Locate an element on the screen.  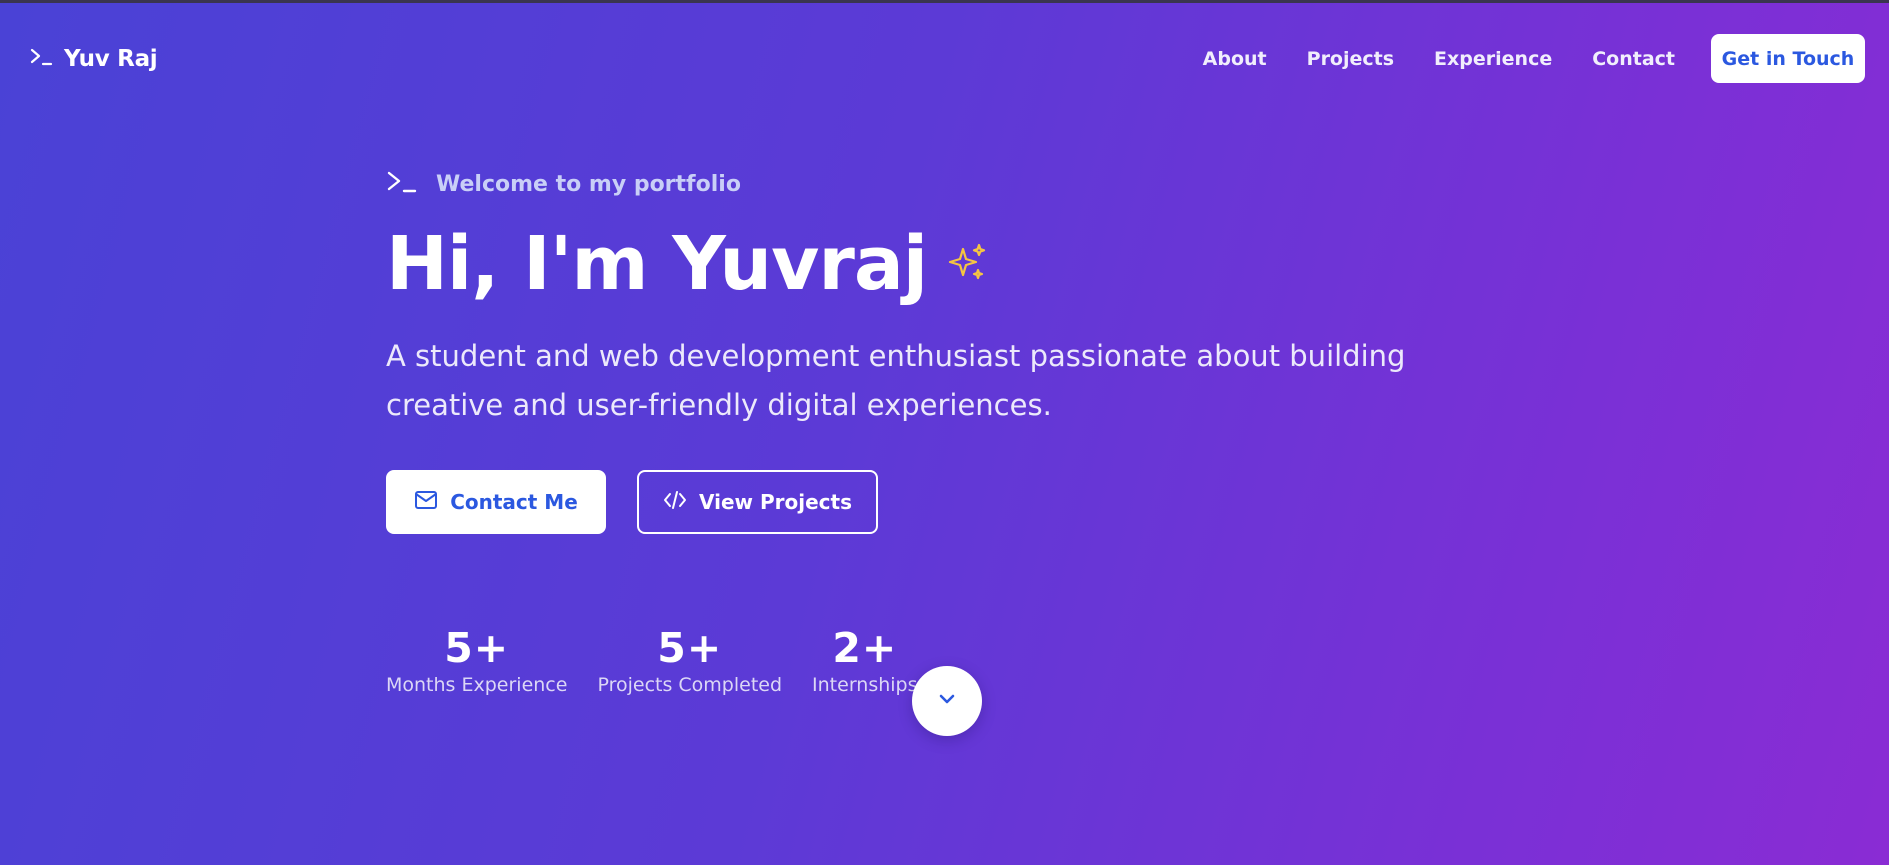
stat-item: 5+ Months Experience is located at coordinates (476, 660).